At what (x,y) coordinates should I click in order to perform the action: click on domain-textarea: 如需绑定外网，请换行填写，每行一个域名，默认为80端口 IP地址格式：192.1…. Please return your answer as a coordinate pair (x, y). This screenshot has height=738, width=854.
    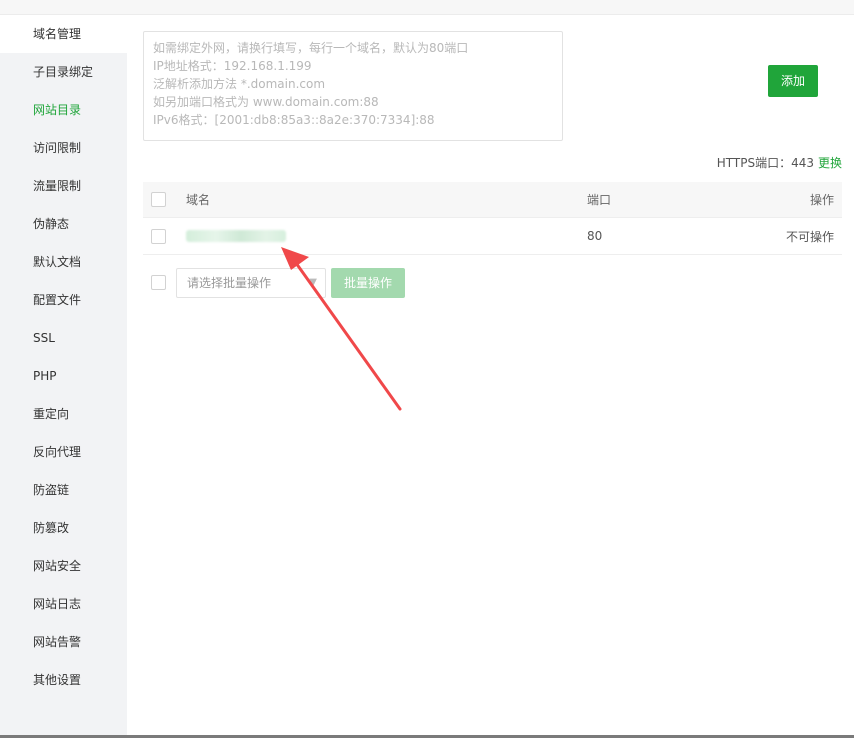
    Looking at the image, I should click on (353, 86).